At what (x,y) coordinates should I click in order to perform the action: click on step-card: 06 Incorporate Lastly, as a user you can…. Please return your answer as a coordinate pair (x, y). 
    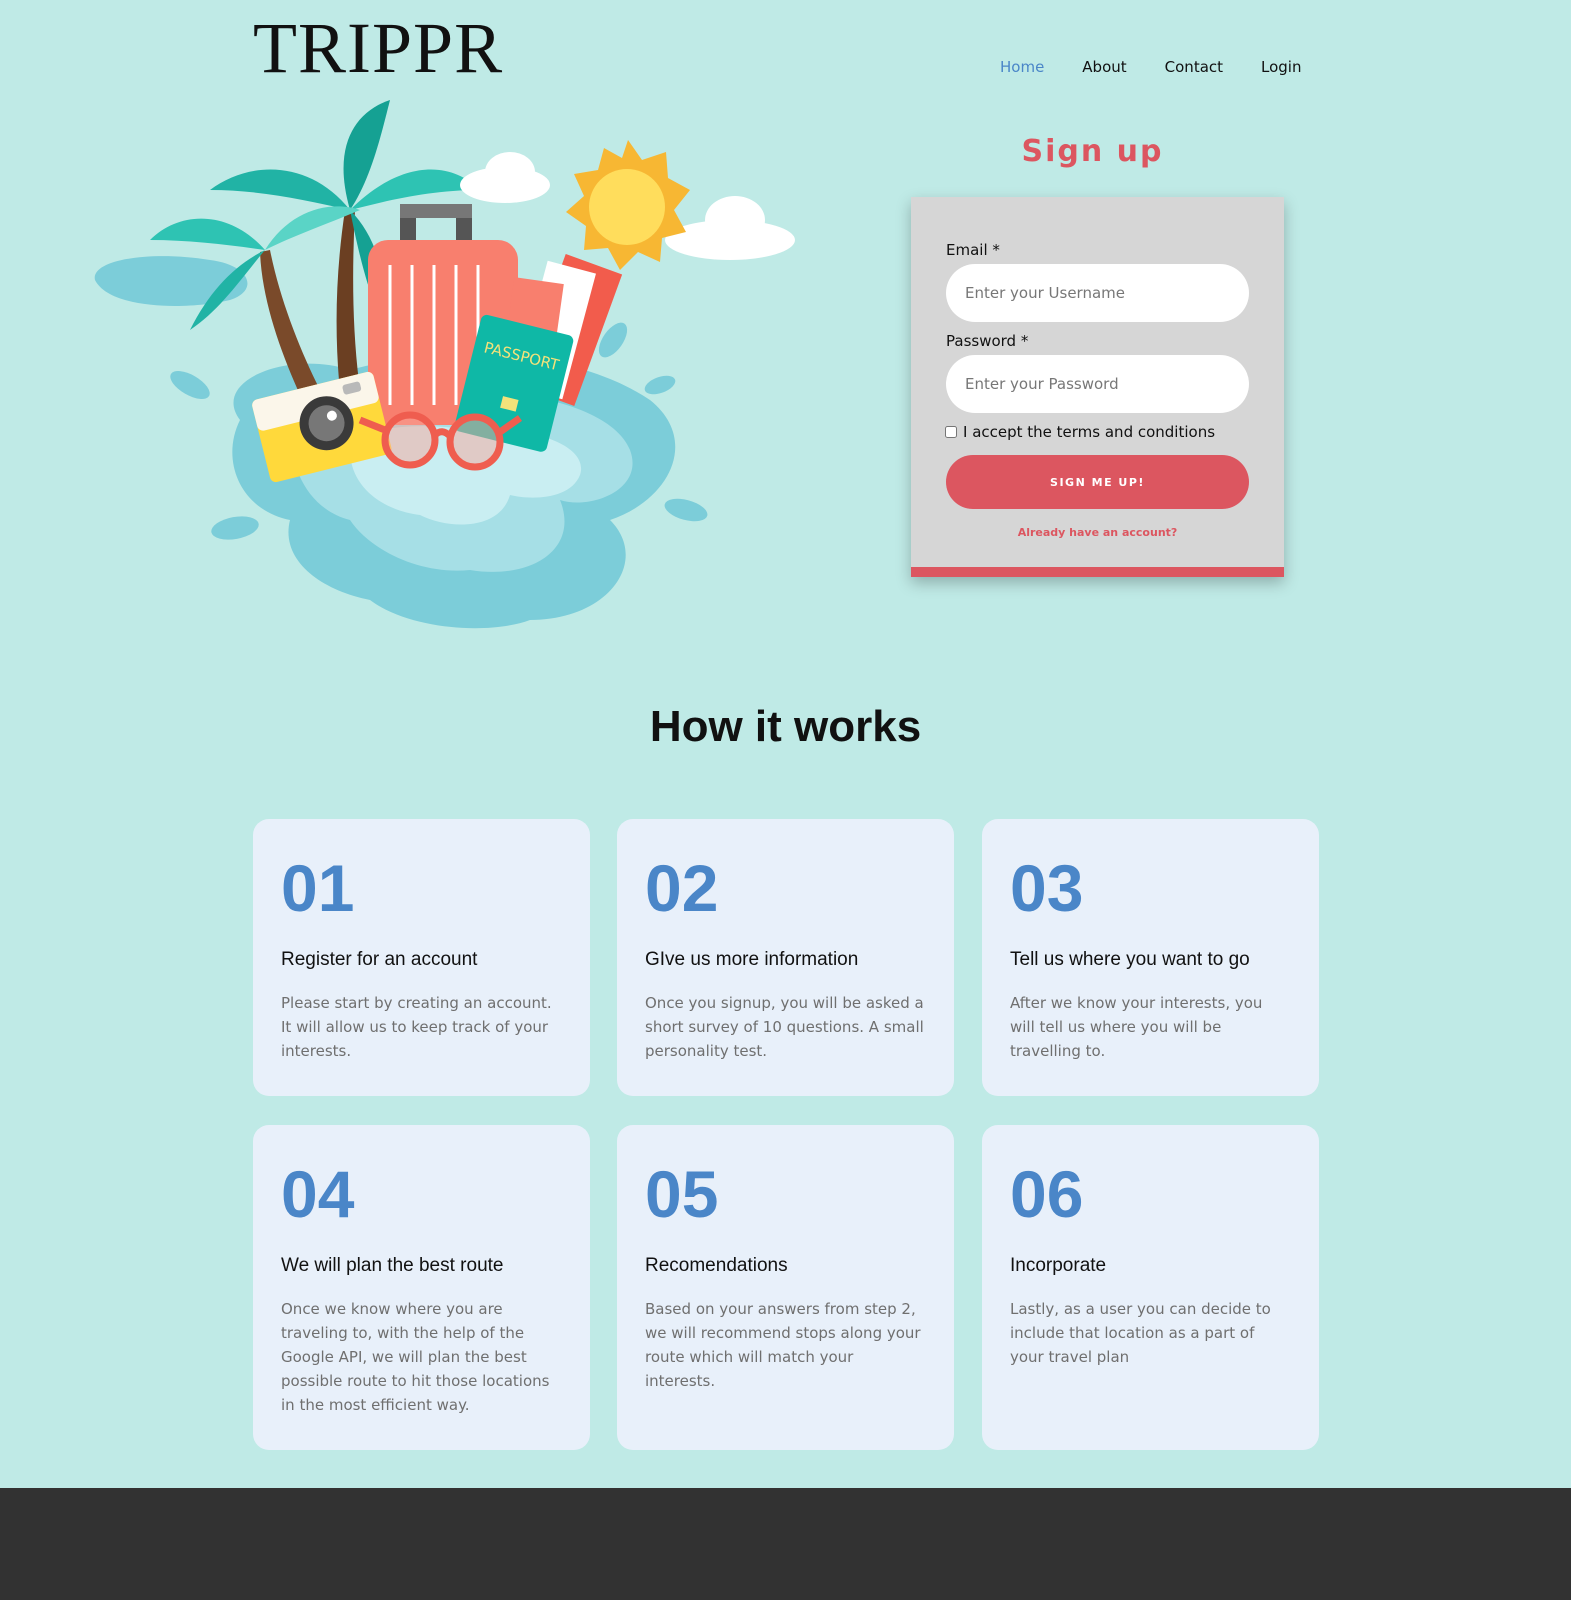
    Looking at the image, I should click on (1150, 1287).